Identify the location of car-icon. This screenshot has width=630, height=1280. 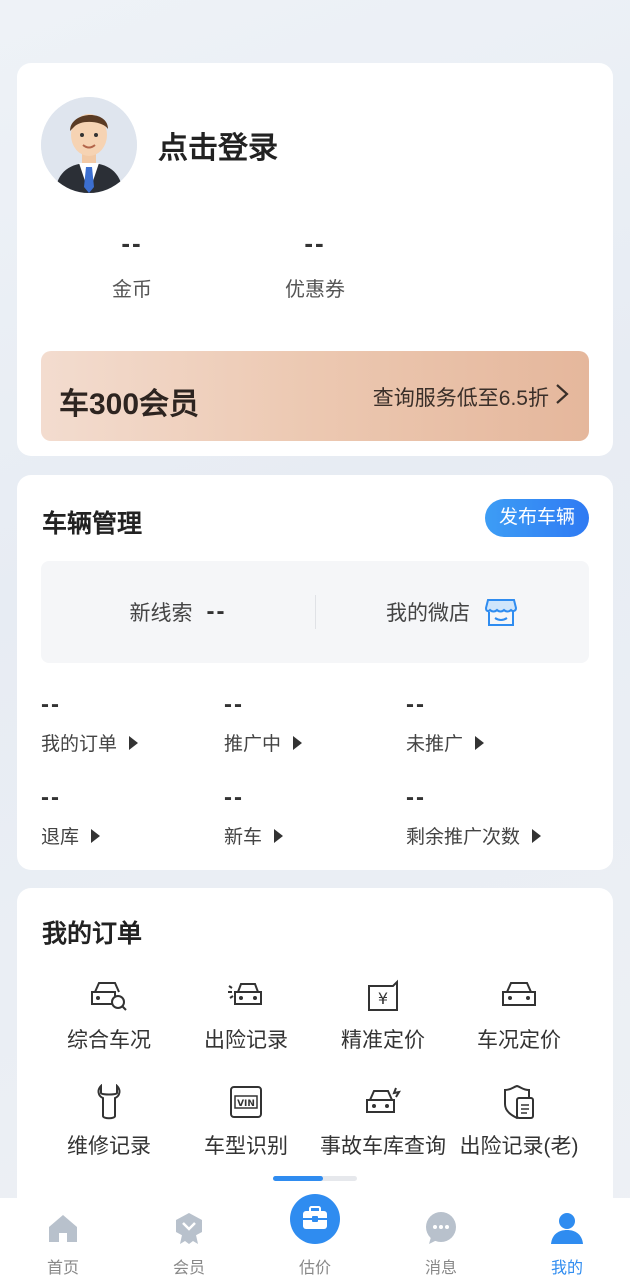
(519, 994).